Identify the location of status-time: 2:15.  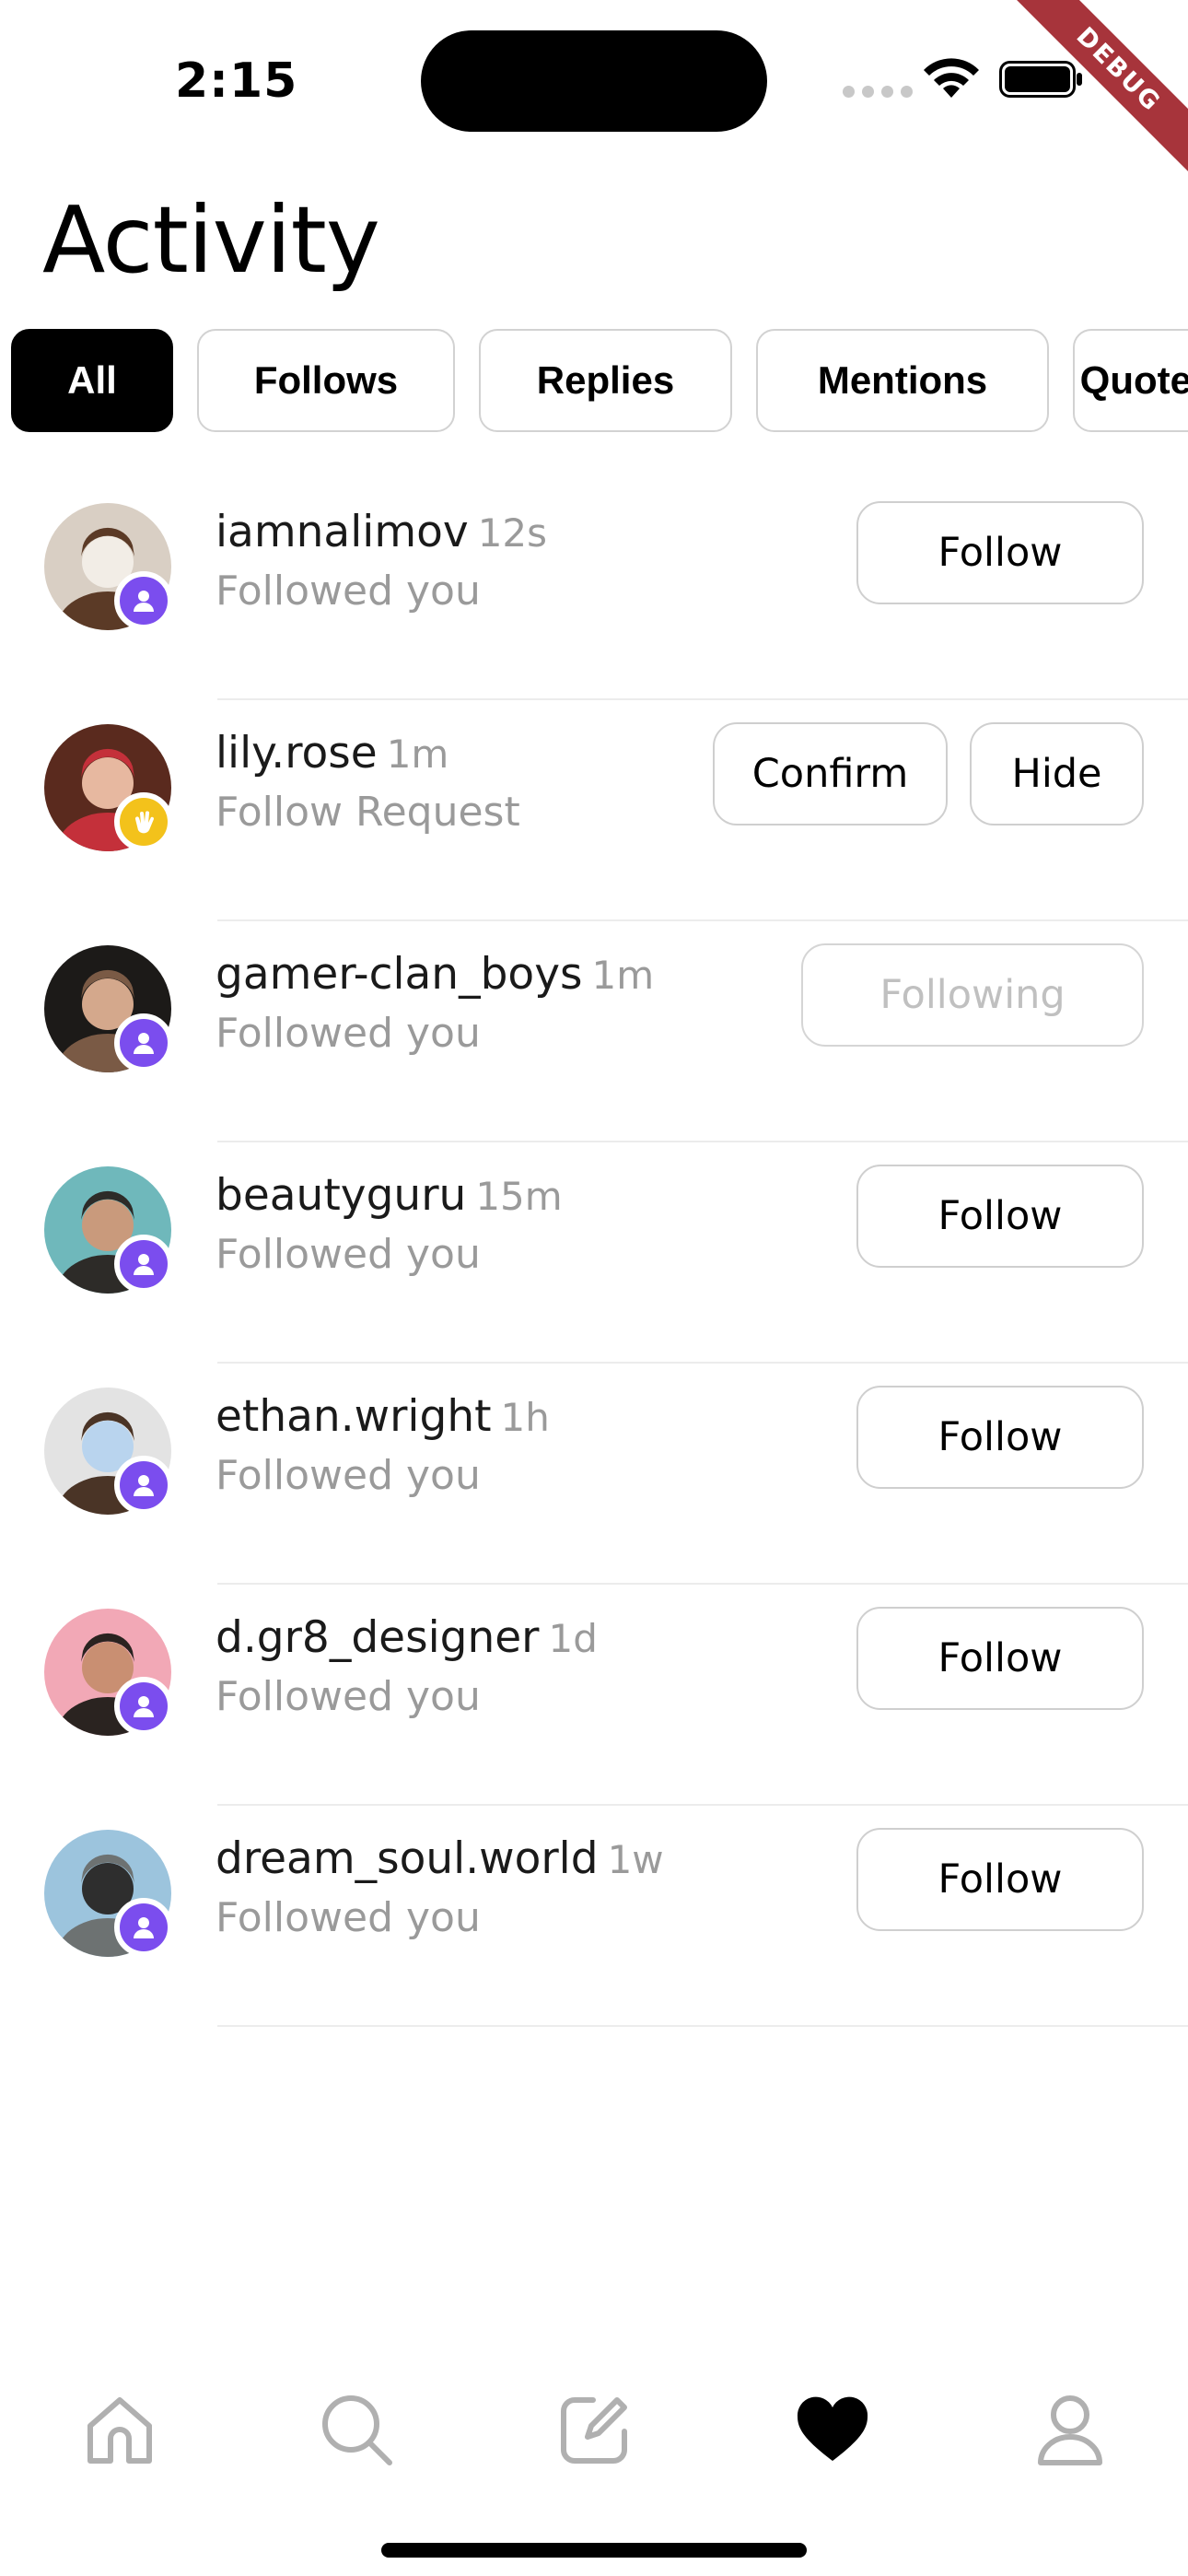
(236, 81).